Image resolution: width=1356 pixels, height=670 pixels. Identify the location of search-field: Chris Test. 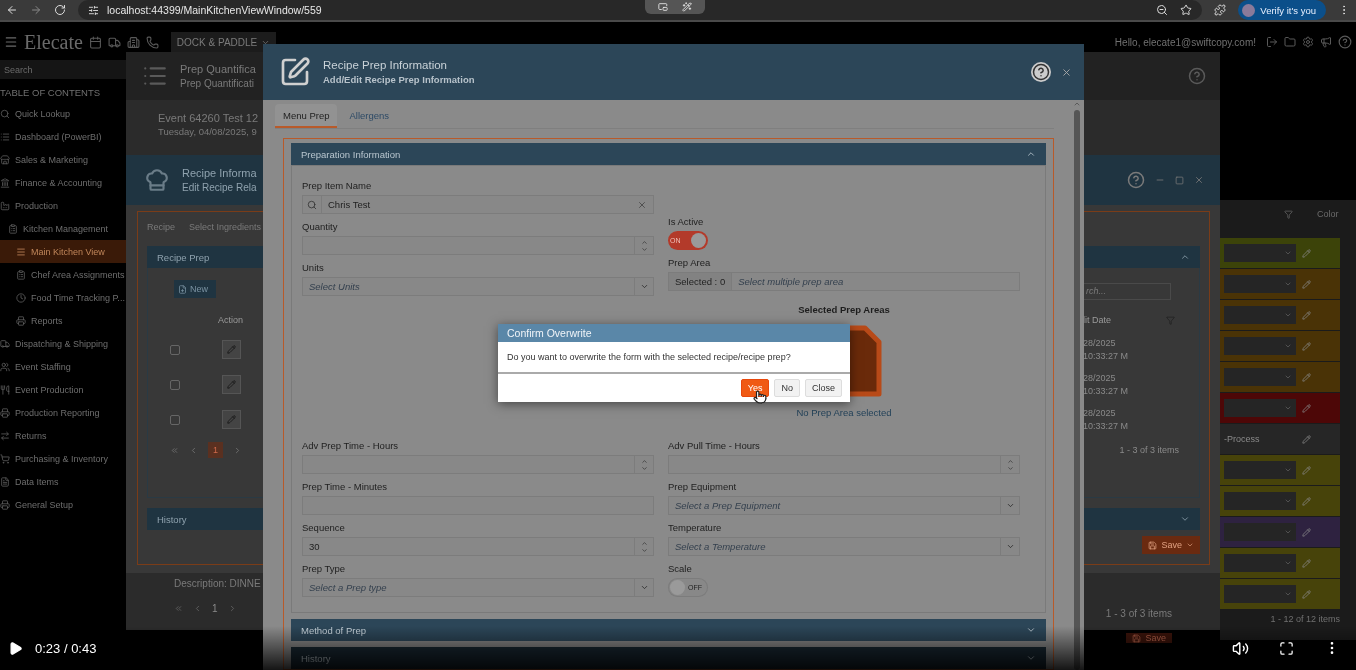
(478, 204).